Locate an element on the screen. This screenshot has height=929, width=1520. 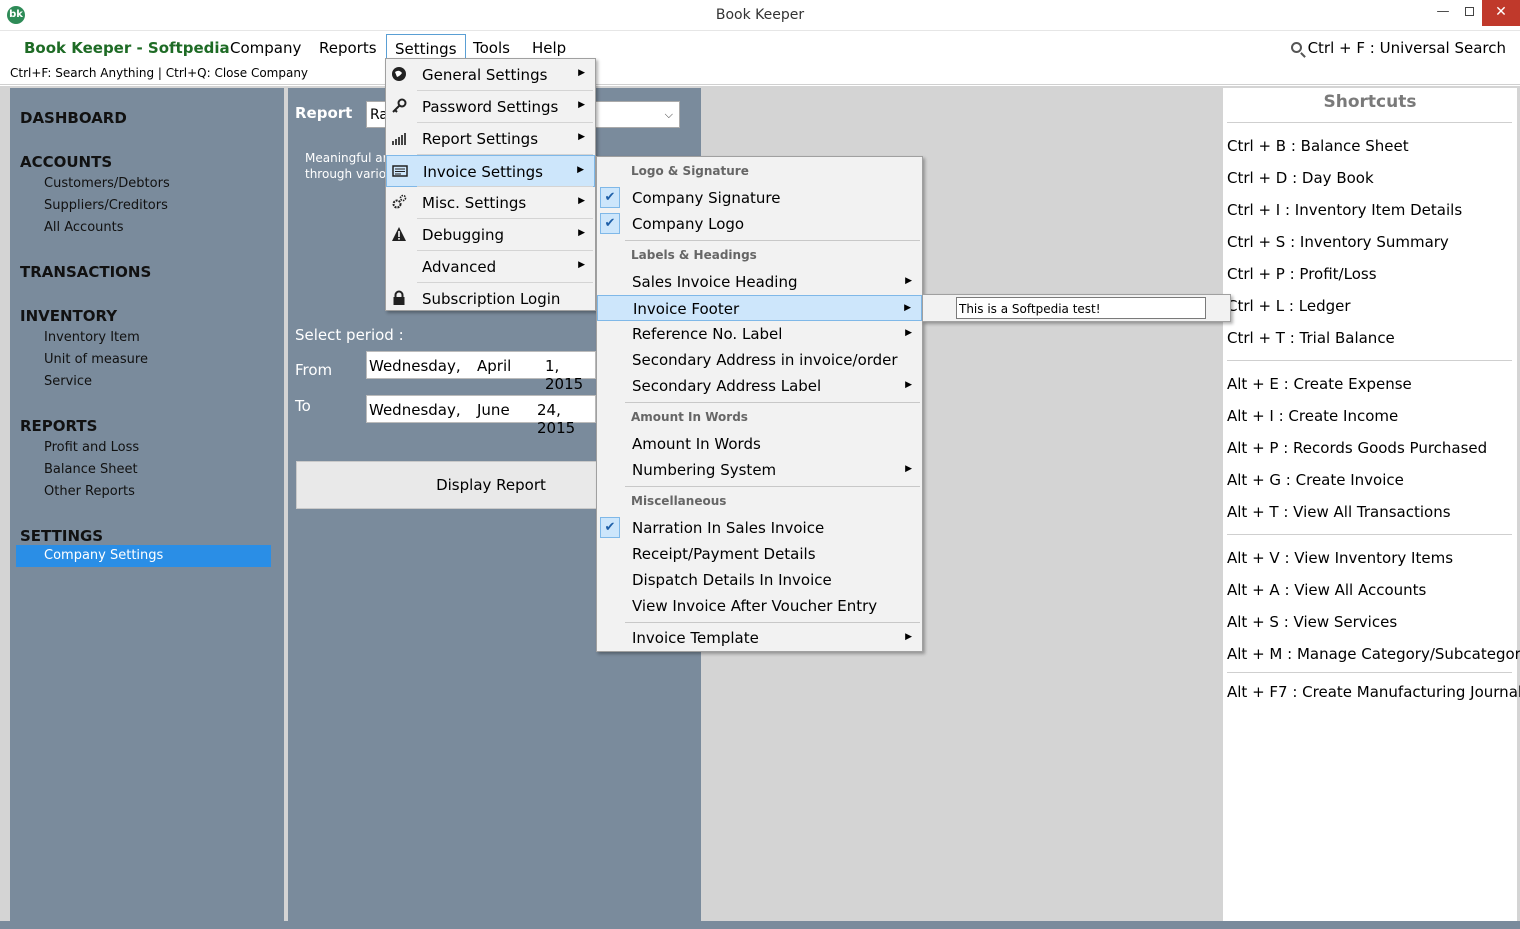
menu-numbering-system: Numbering System ▶ is located at coordinates (759, 470).